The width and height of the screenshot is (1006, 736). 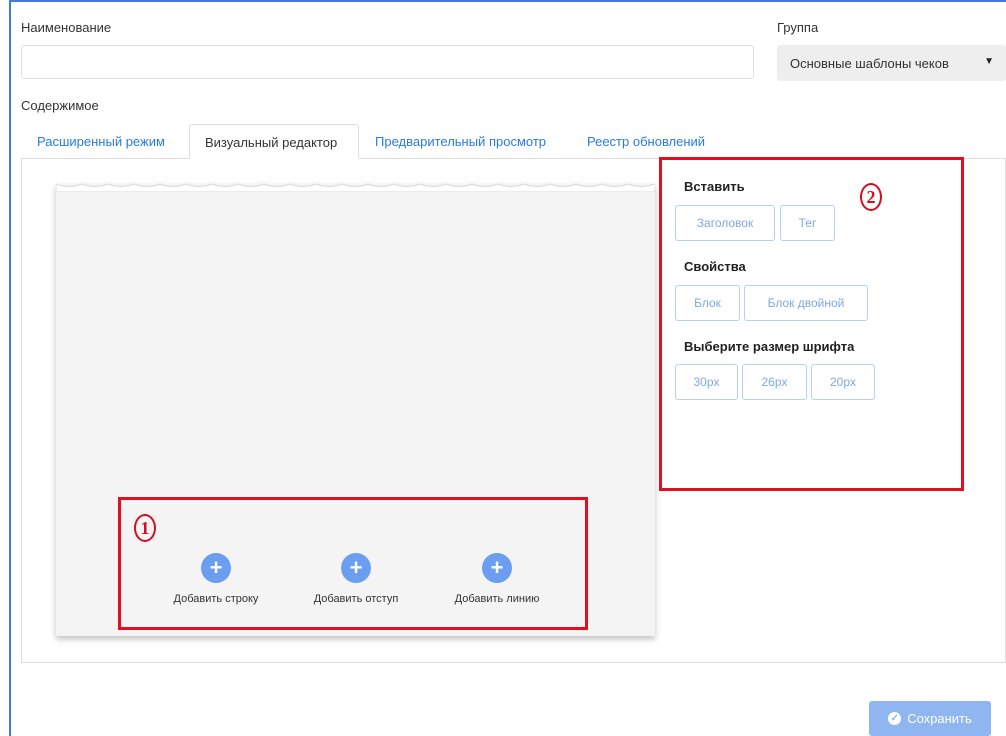 What do you see at coordinates (387, 62) in the screenshot?
I see `name-input` at bounding box center [387, 62].